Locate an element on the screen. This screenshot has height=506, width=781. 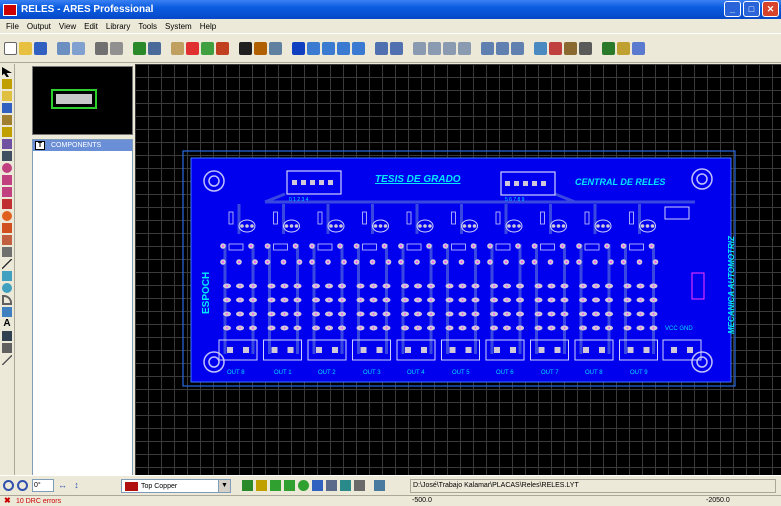
vias-filter-icon is located at coordinates (261, 485).